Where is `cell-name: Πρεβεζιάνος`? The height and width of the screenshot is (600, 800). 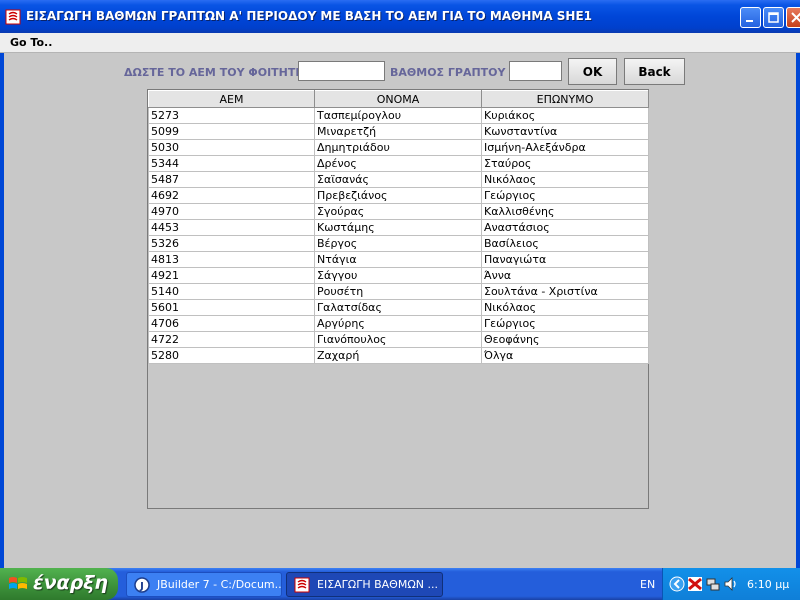
cell-name: Πρεβεζιάνος is located at coordinates (398, 195).